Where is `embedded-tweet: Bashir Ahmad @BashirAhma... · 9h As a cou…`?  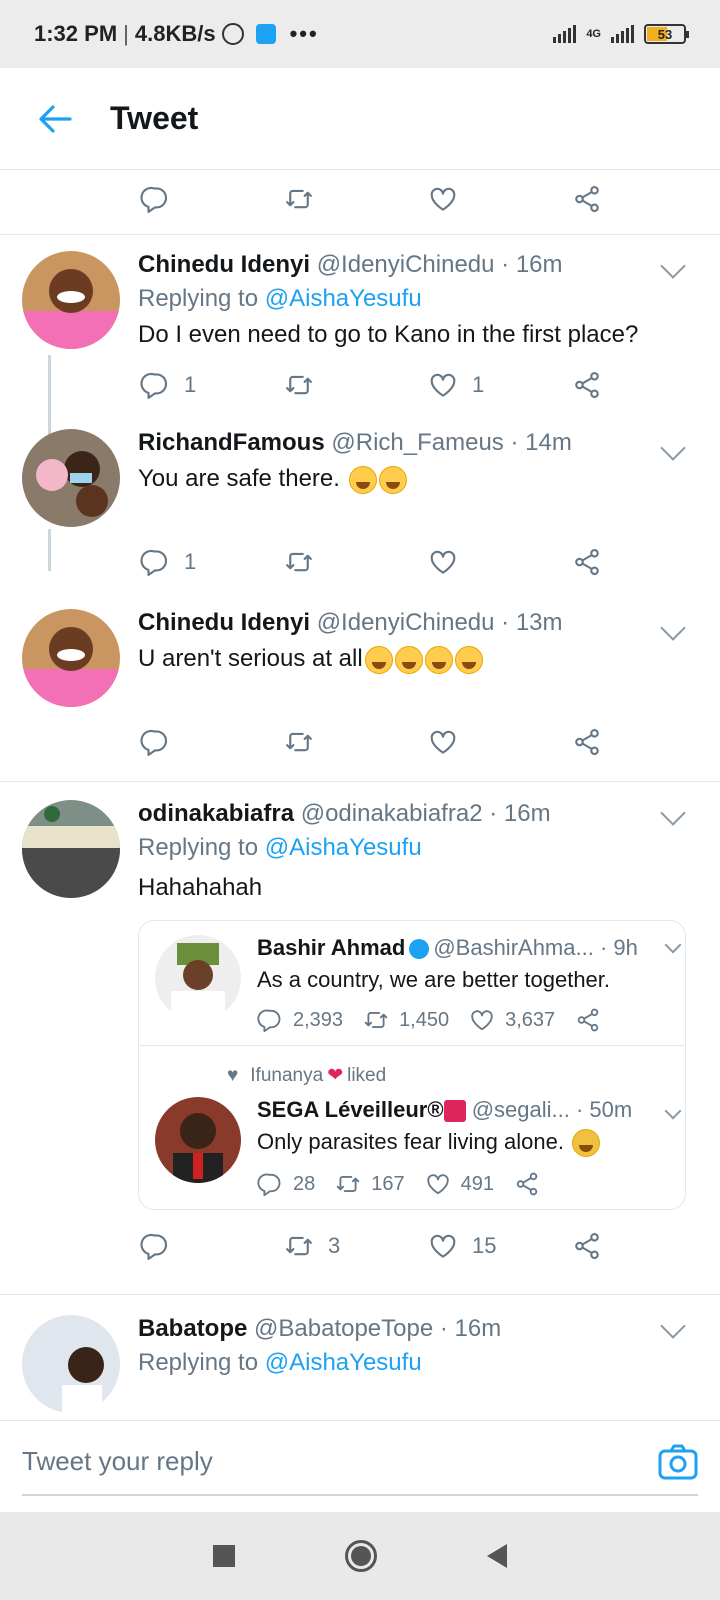
embedded-tweet: Bashir Ahmad @BashirAhma... · 9h As a cou… is located at coordinates (412, 983).